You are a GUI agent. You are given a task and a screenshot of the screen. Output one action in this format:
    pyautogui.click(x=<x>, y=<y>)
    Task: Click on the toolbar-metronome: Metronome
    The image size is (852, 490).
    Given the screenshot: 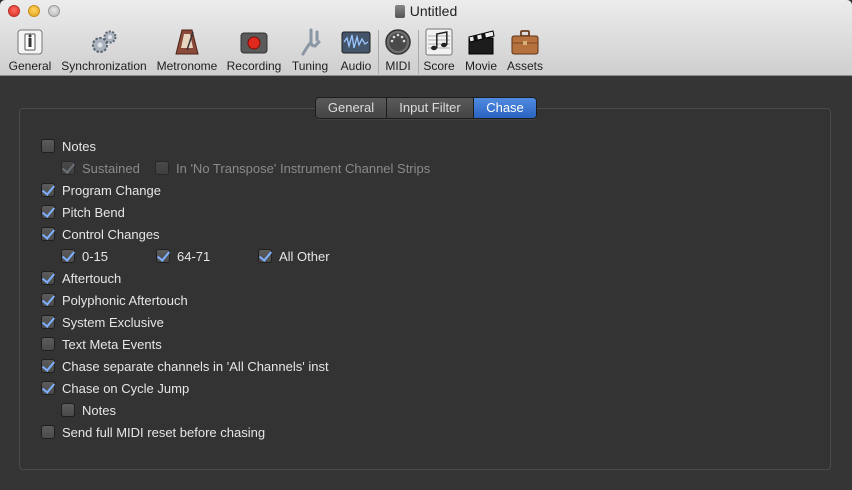 What is the action you would take?
    pyautogui.click(x=187, y=50)
    